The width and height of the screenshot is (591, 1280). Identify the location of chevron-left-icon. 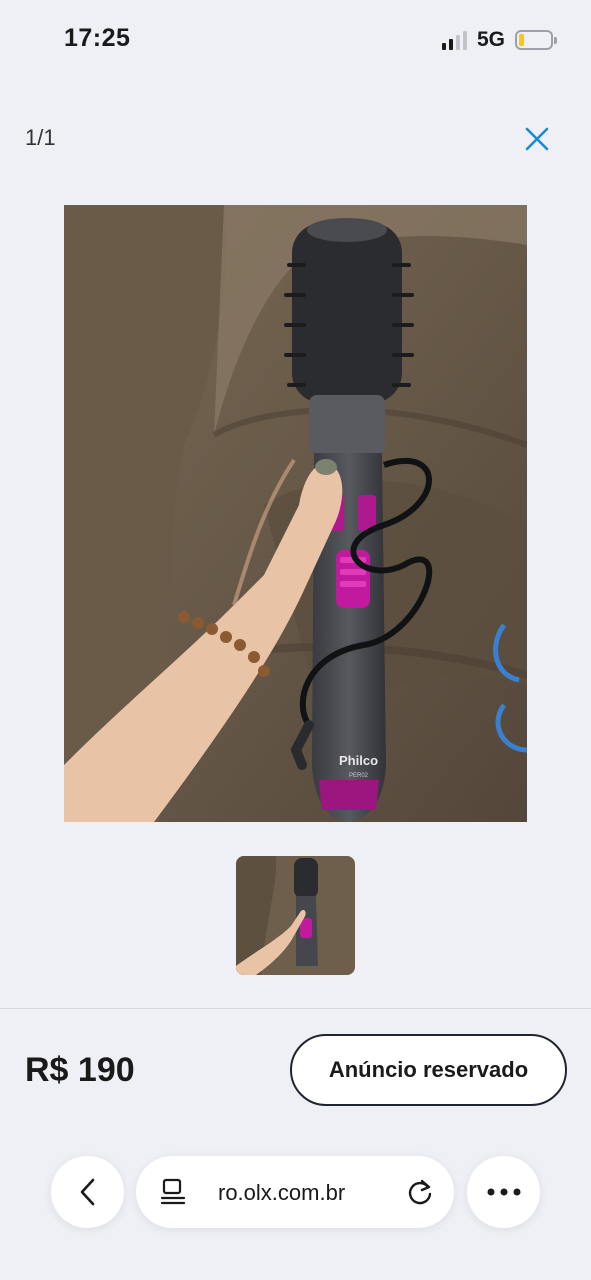
(87, 1192).